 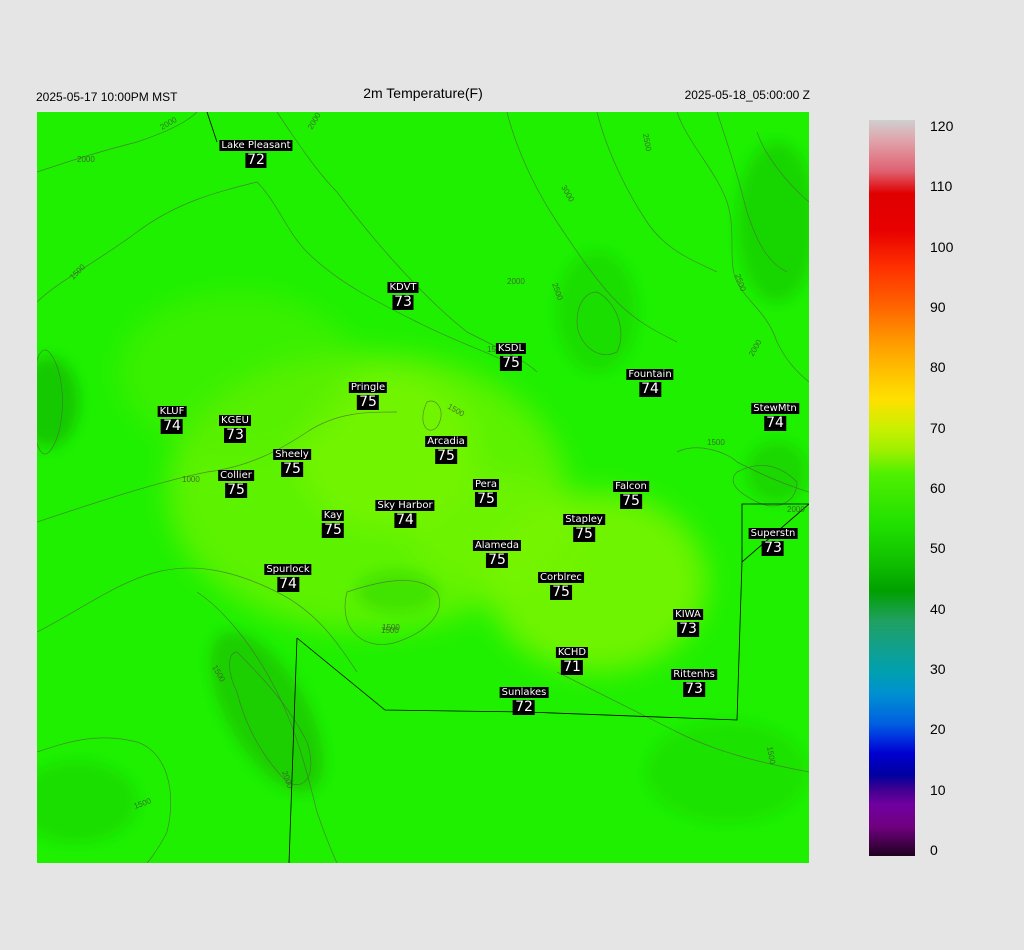 I want to click on station-marker: KDVT 73, so click(x=403, y=296).